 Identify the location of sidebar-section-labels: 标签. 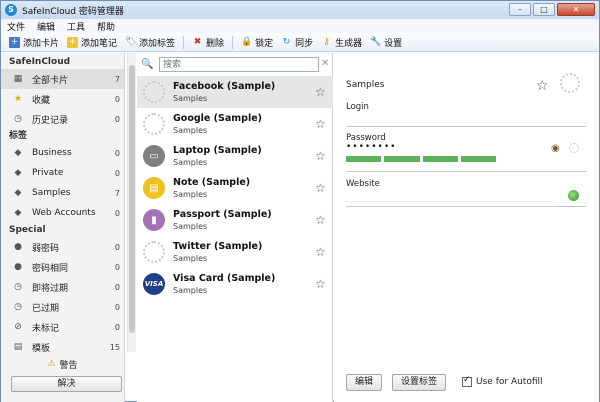
(18, 136).